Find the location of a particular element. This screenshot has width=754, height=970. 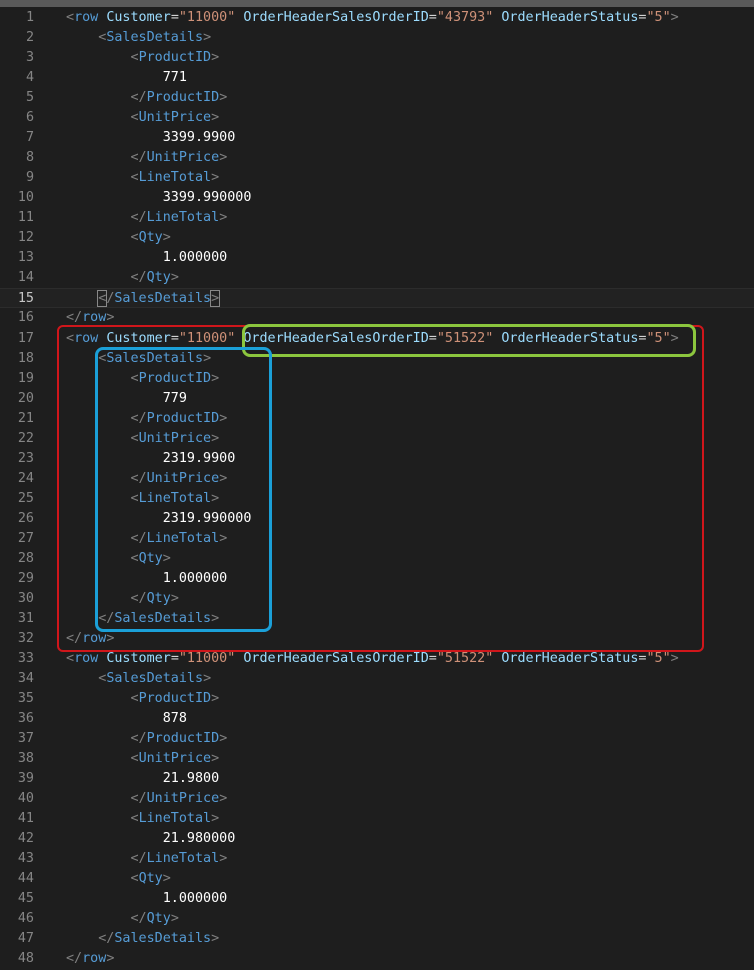

code-line: 30 </Qty> is located at coordinates (377, 599).